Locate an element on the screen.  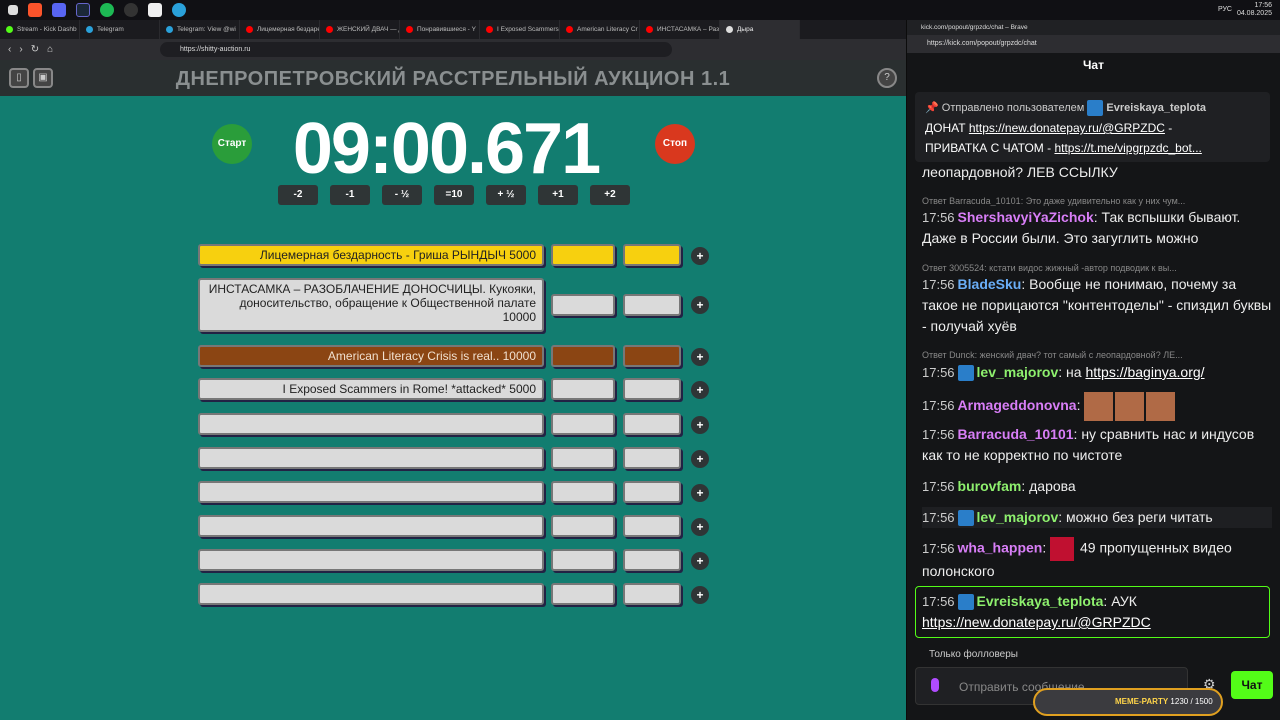
time-adjust-button: + ½ is located at coordinates (506, 195).